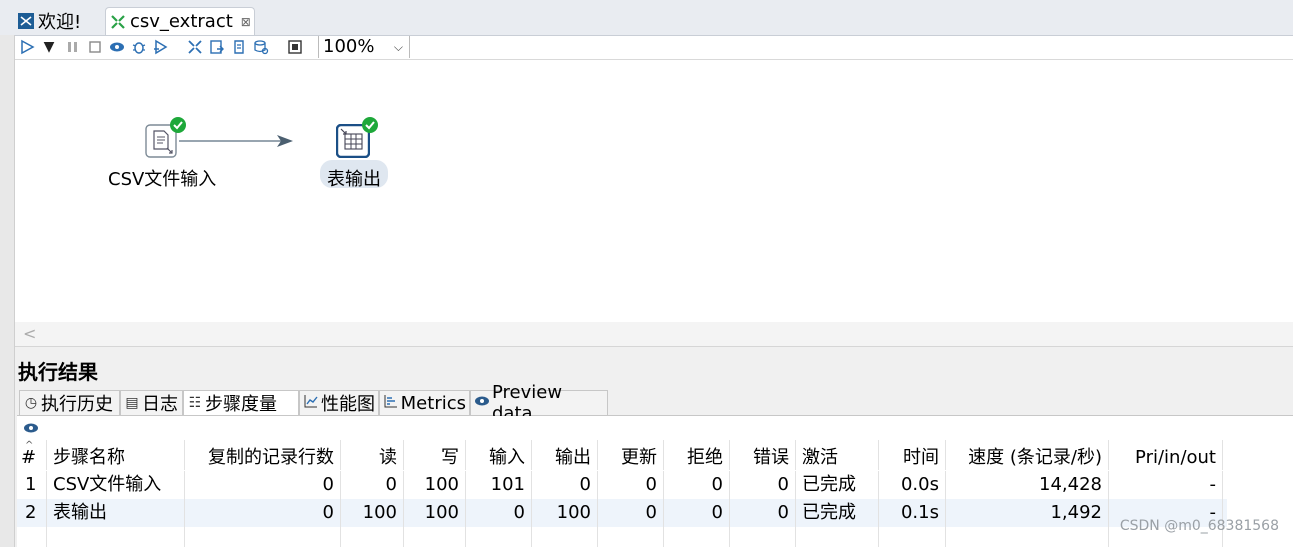 The width and height of the screenshot is (1293, 547). I want to click on line-chart-icon, so click(311, 403).